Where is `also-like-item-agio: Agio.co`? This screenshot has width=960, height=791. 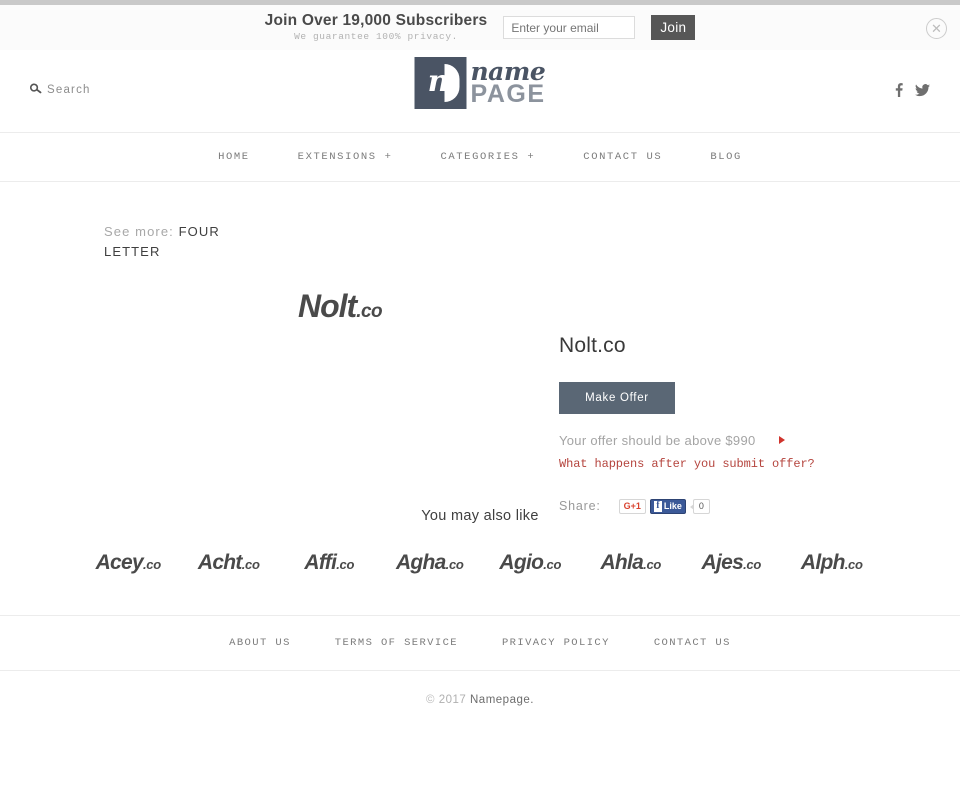
also-like-item-agio: Agio.co is located at coordinates (530, 562).